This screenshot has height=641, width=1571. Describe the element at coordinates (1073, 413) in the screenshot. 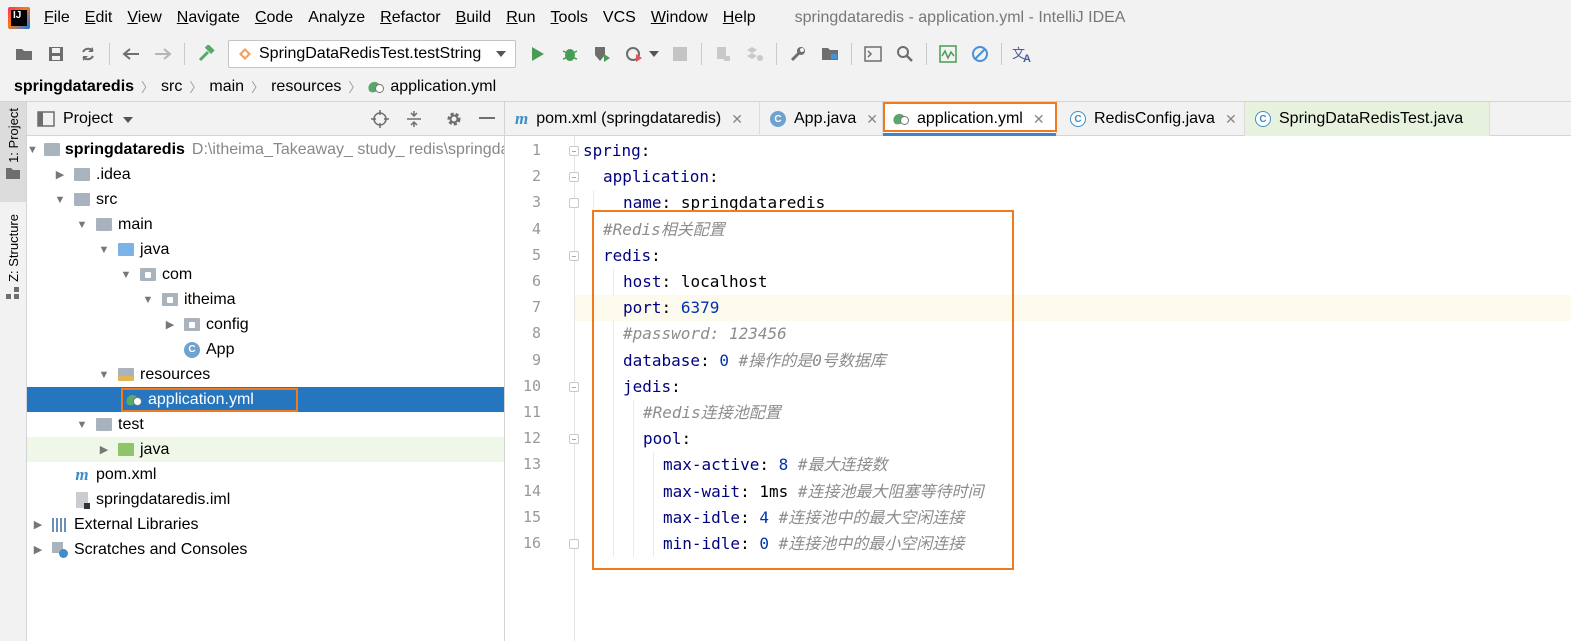

I see `code-line: #Redis连接池配置` at that location.